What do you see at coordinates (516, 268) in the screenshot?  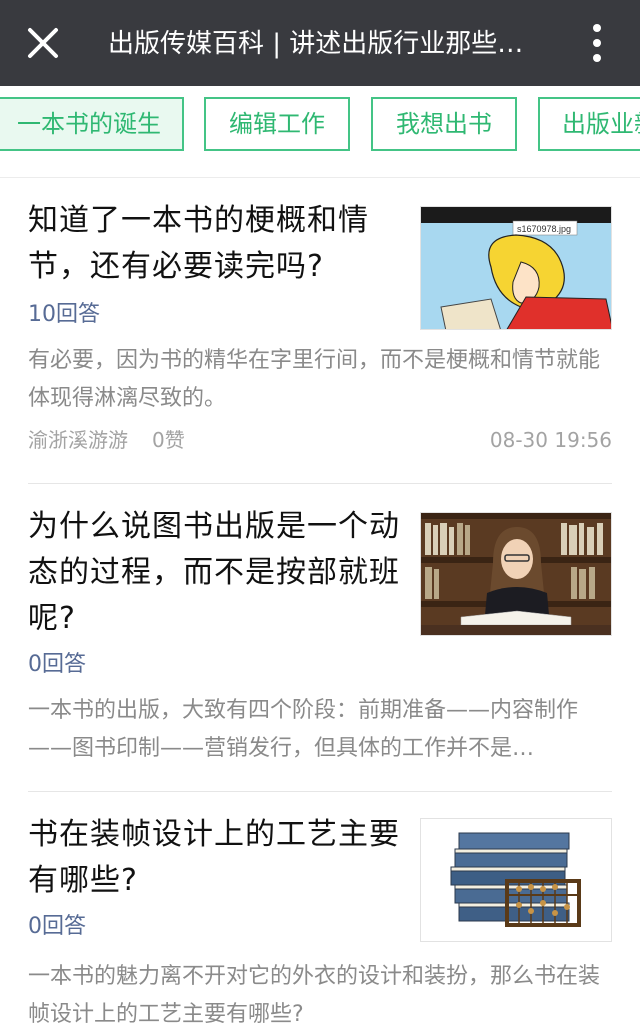 I see `question-thumbnail: s1670978.jpg` at bounding box center [516, 268].